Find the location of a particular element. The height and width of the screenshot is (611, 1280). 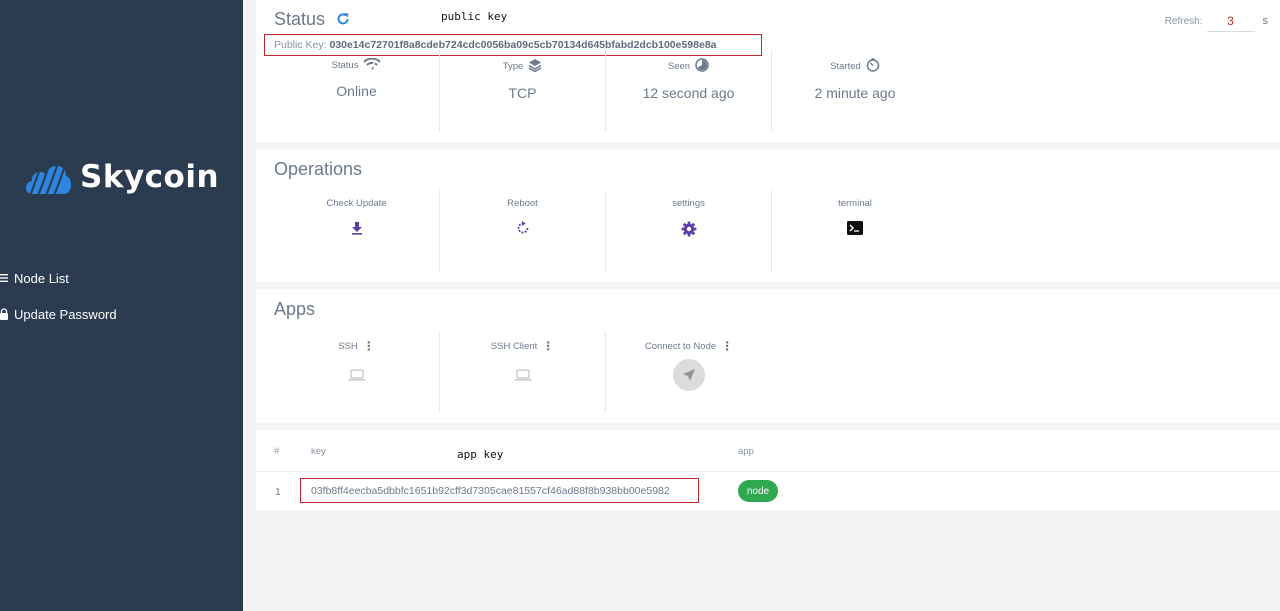

cell-label: SSH Client is located at coordinates (514, 346).